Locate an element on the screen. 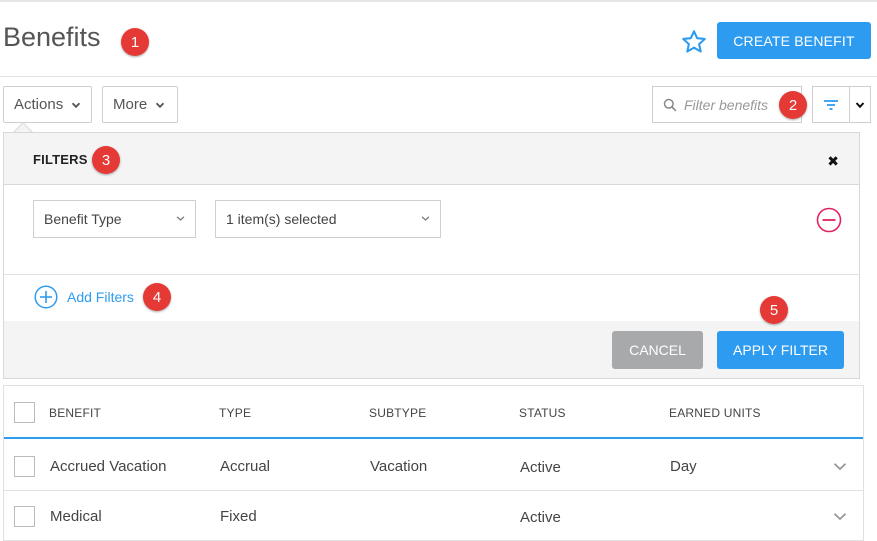  more-dropdown: More is located at coordinates (140, 104).